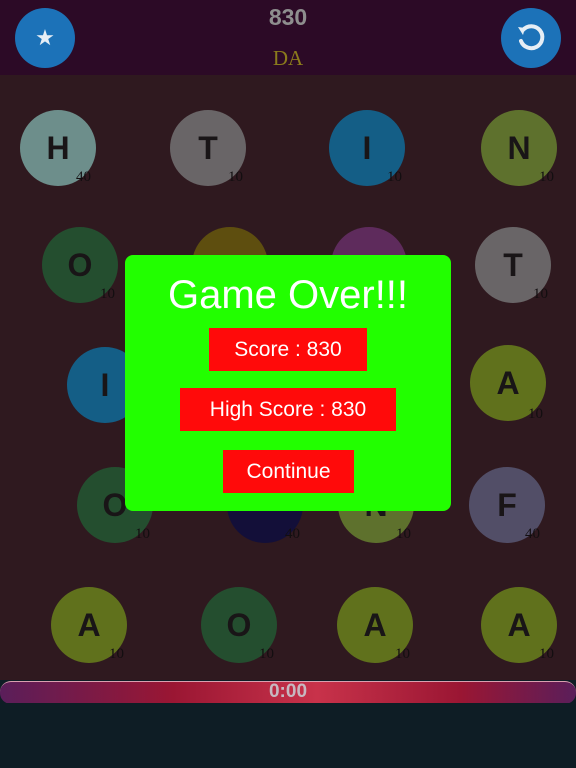 The height and width of the screenshot is (768, 576). I want to click on continue-button: Continue, so click(288, 471).